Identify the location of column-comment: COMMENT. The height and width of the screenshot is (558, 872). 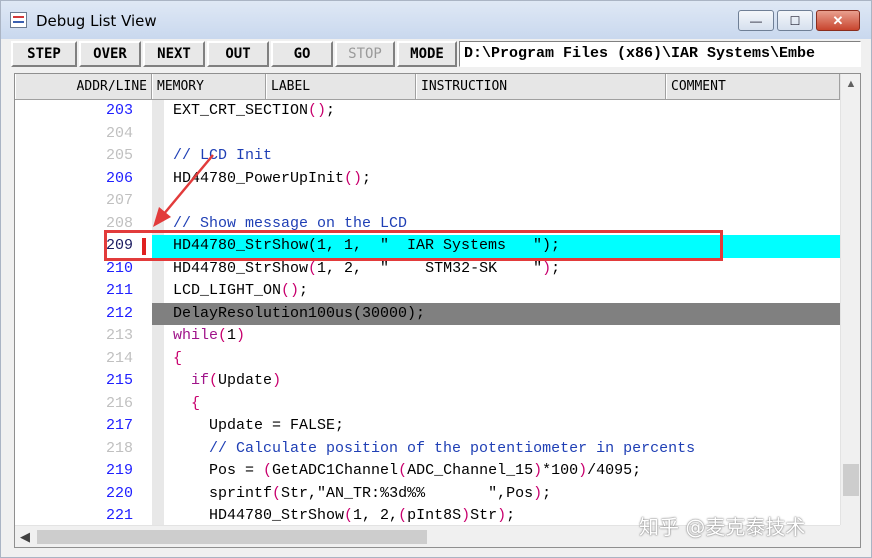
(753, 86).